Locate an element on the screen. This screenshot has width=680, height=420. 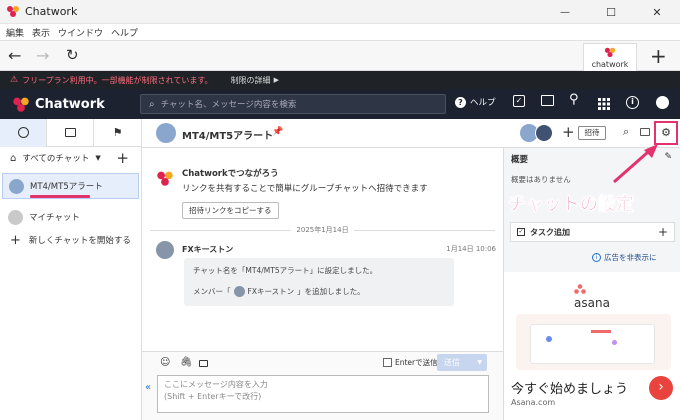
user-avatar-icon is located at coordinates (662, 102).